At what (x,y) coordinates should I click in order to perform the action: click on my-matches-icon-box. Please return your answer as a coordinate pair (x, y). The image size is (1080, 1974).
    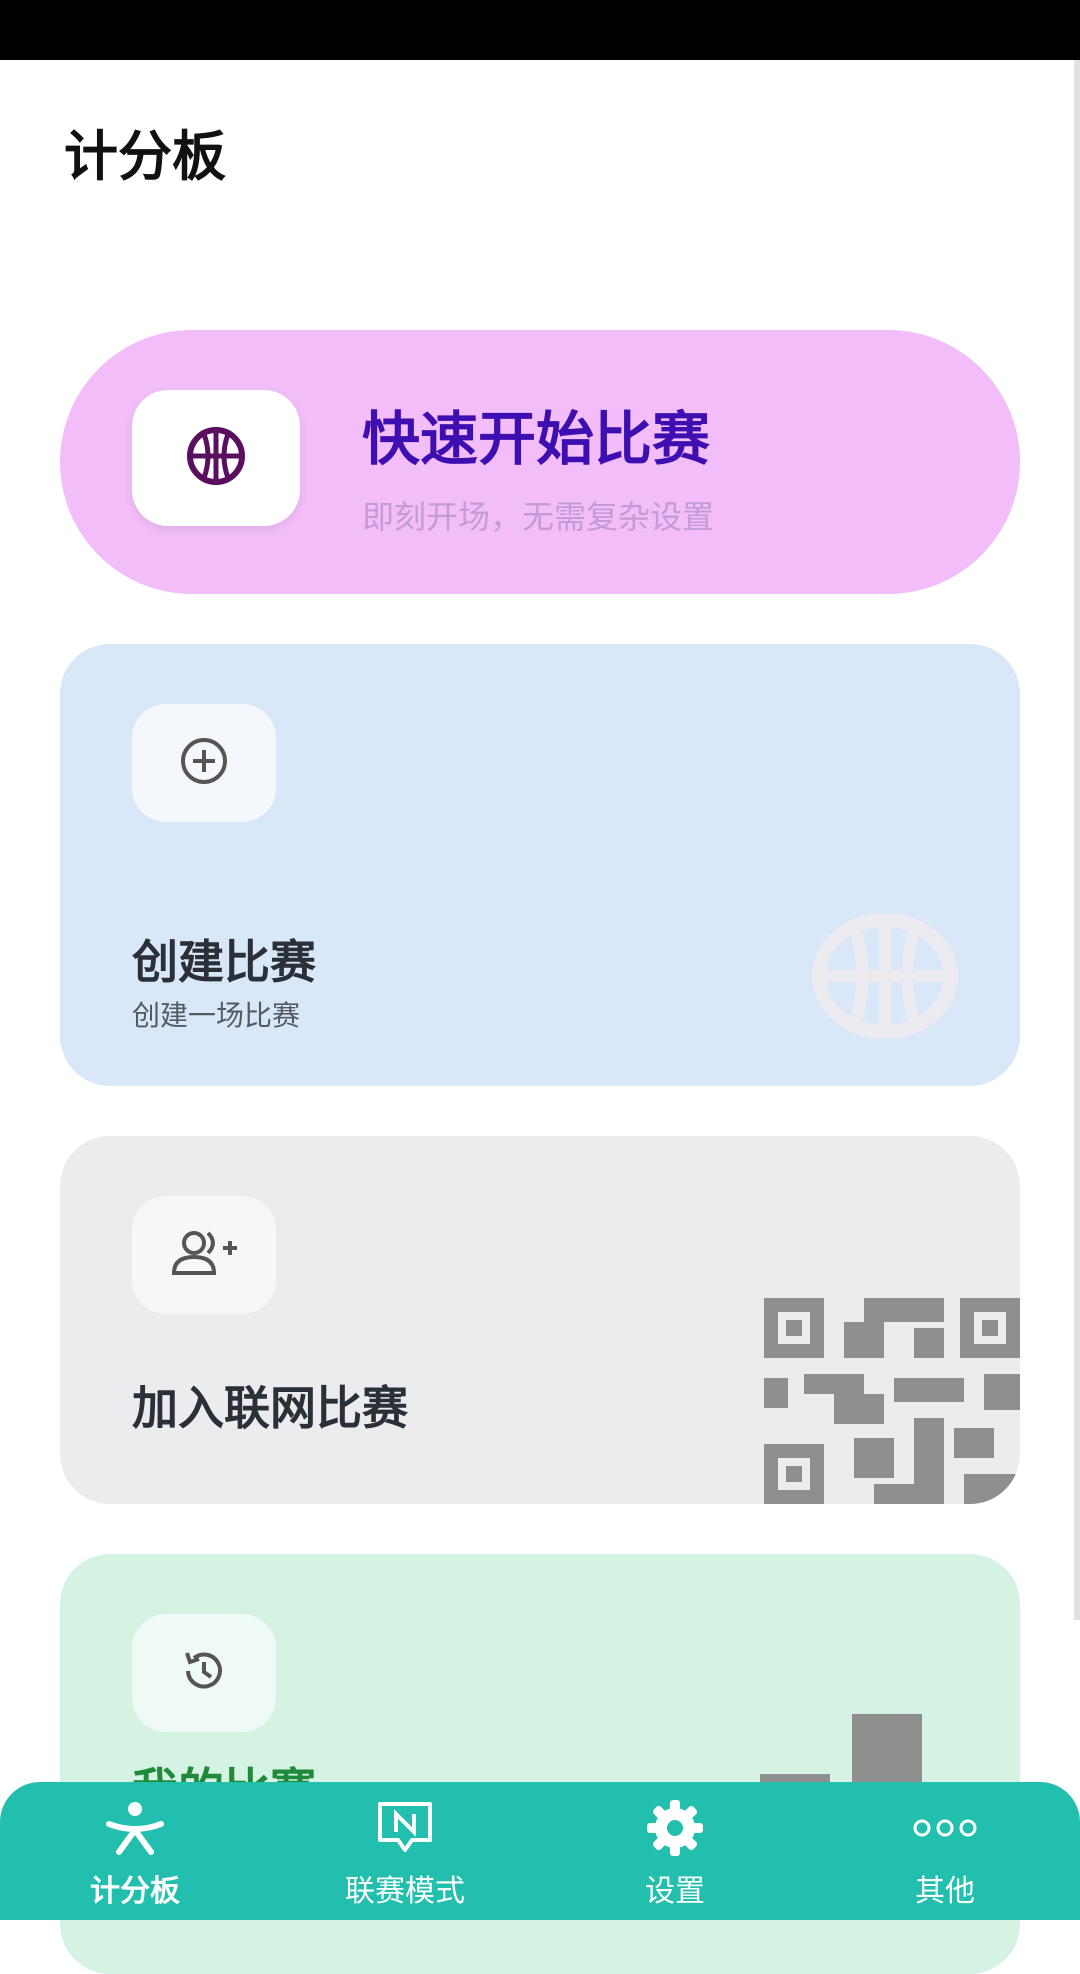
    Looking at the image, I should click on (204, 1673).